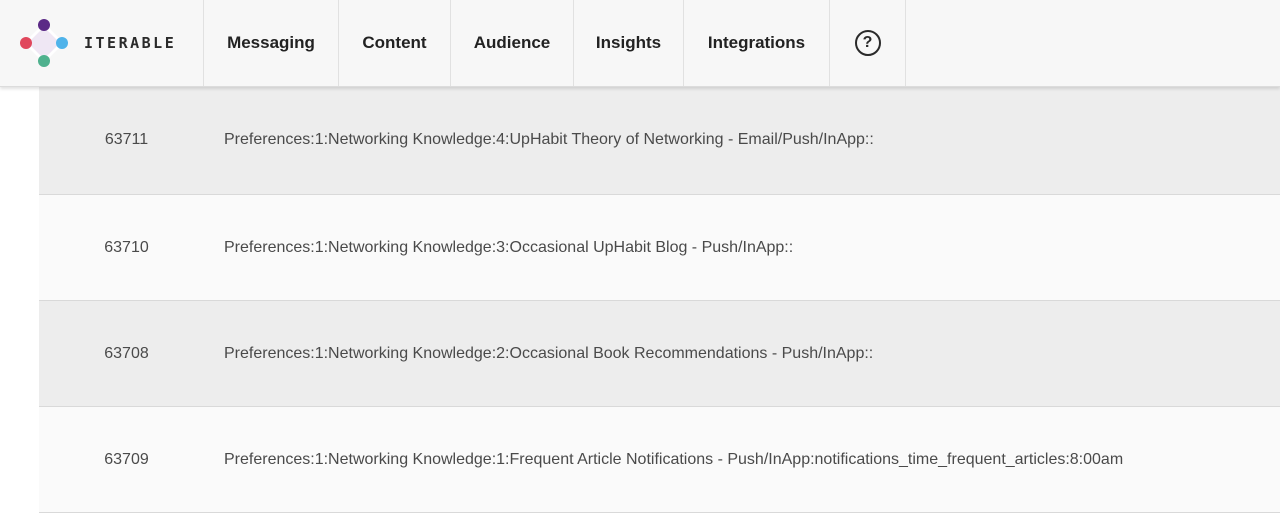 The image size is (1280, 513). I want to click on nav-content: Content, so click(395, 43).